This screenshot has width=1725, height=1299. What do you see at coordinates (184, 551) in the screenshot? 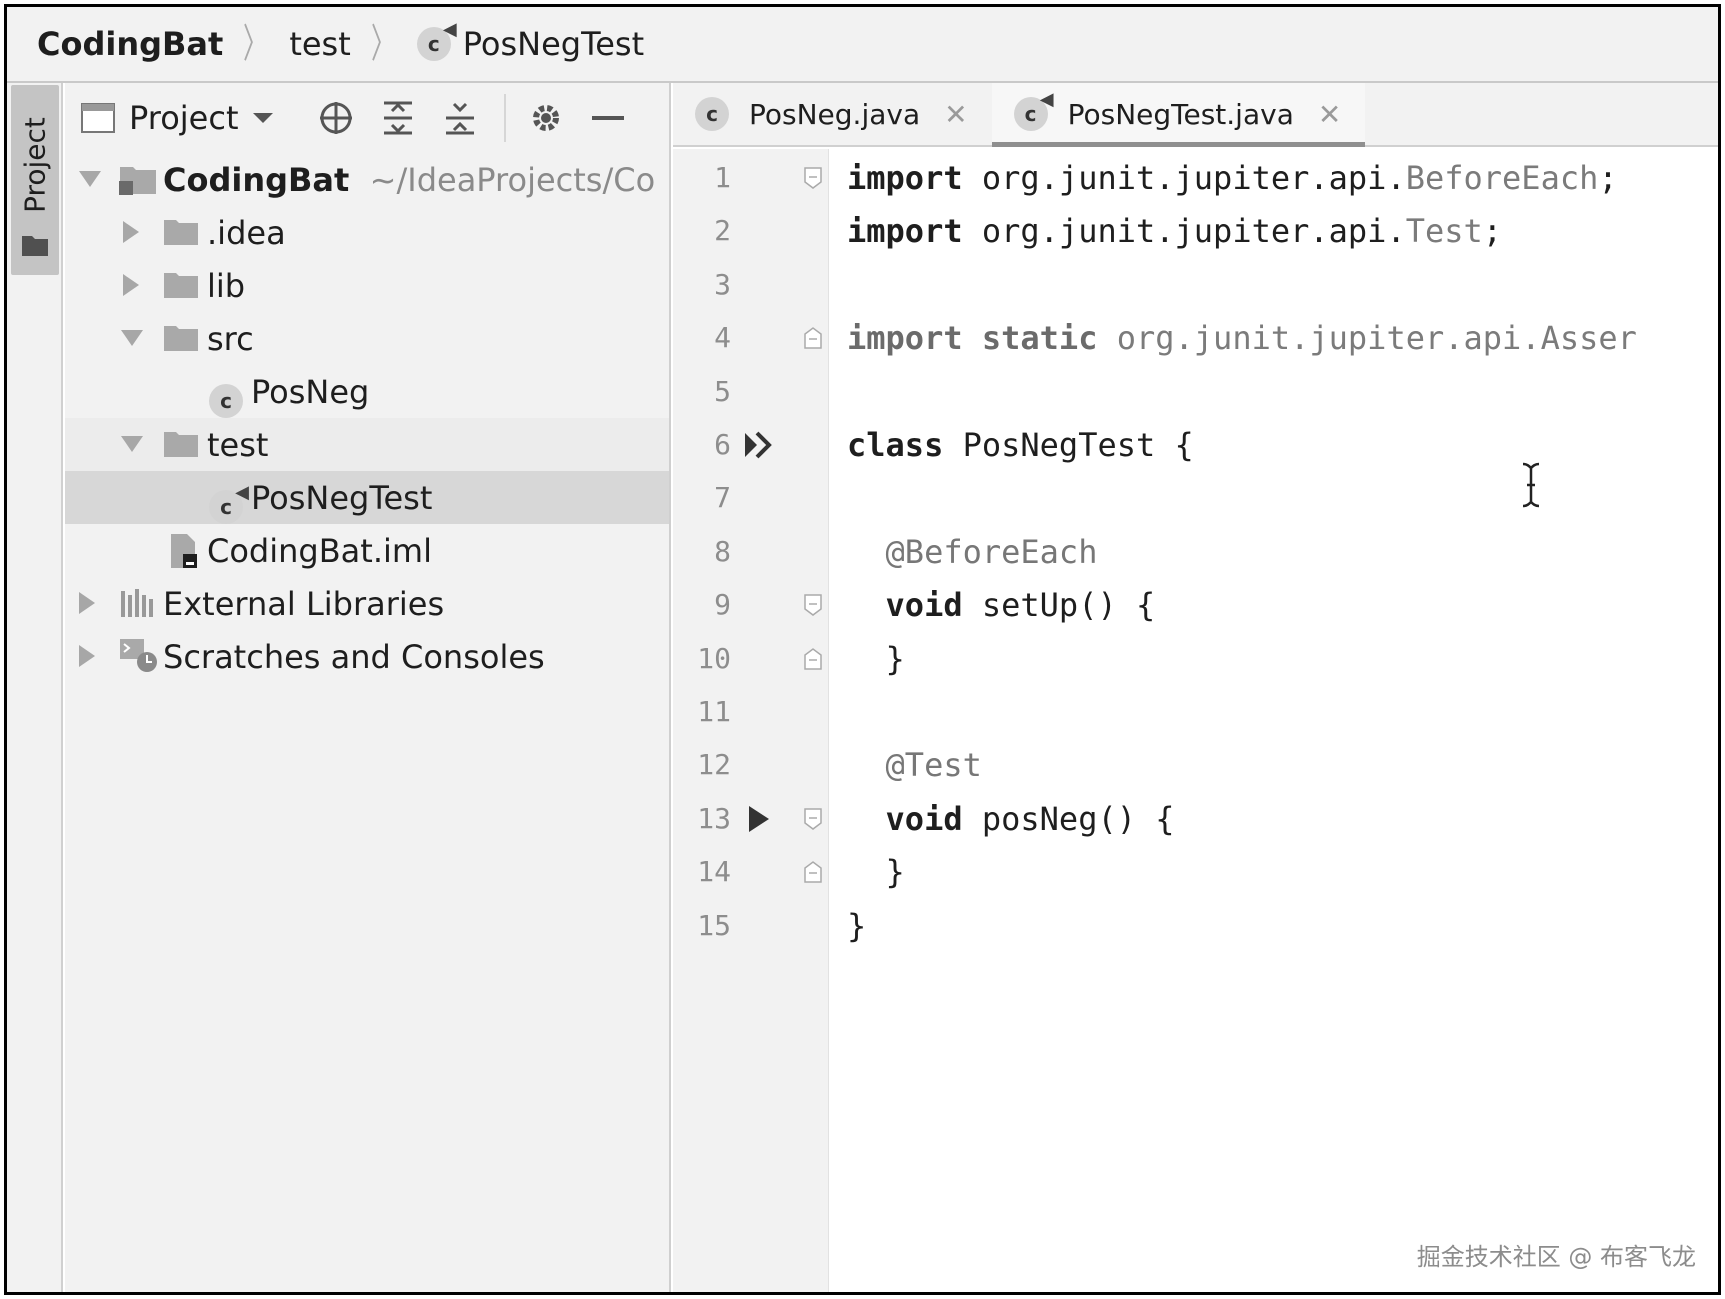
I see `iml-file-icon` at bounding box center [184, 551].